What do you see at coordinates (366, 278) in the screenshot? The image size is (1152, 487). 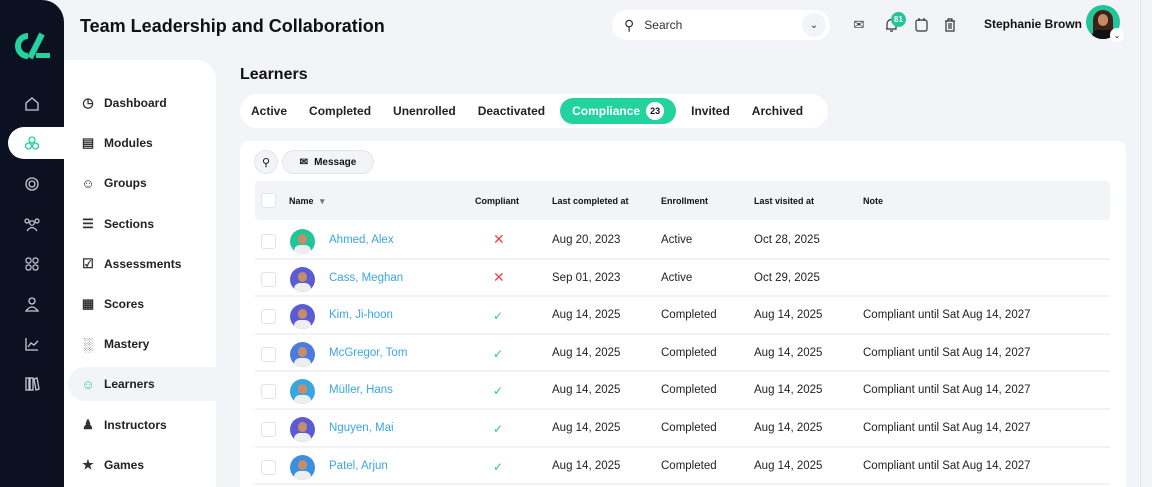 I see `learner-name-link: Cass, Meghan` at bounding box center [366, 278].